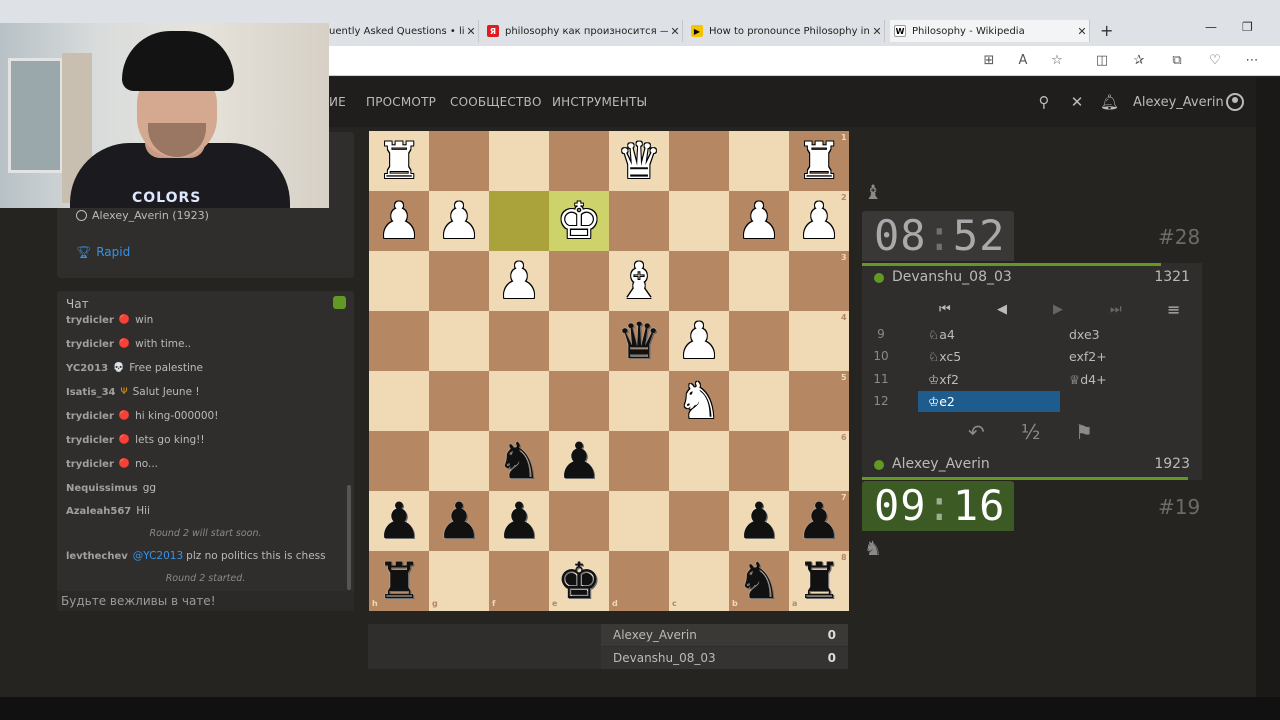  Describe the element at coordinates (91, 392) in the screenshot. I see `chat-username: Isatis_34` at that location.